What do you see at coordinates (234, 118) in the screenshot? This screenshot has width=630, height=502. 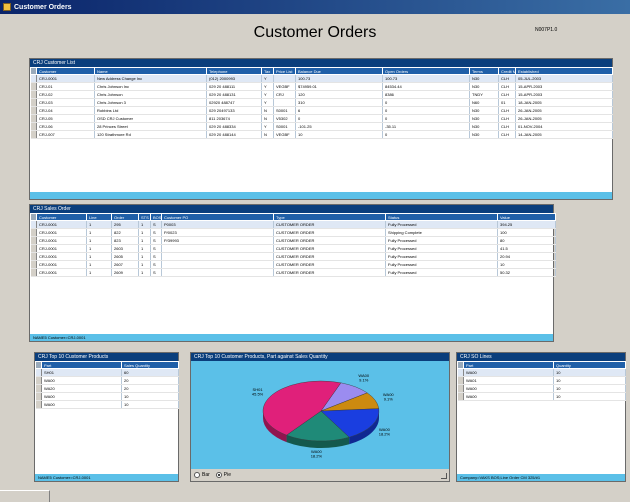 I see `table-cell: 811 203674` at bounding box center [234, 118].